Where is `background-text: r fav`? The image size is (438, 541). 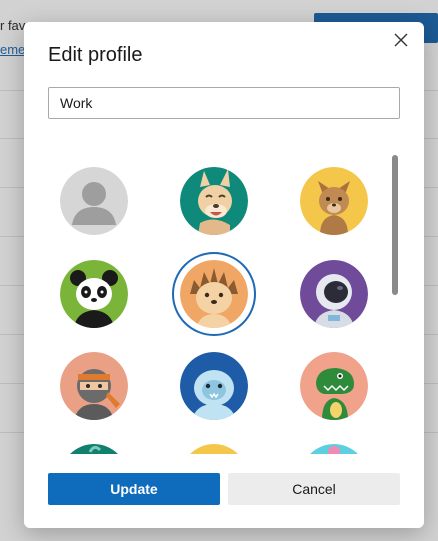
background-text: r fav is located at coordinates (13, 25).